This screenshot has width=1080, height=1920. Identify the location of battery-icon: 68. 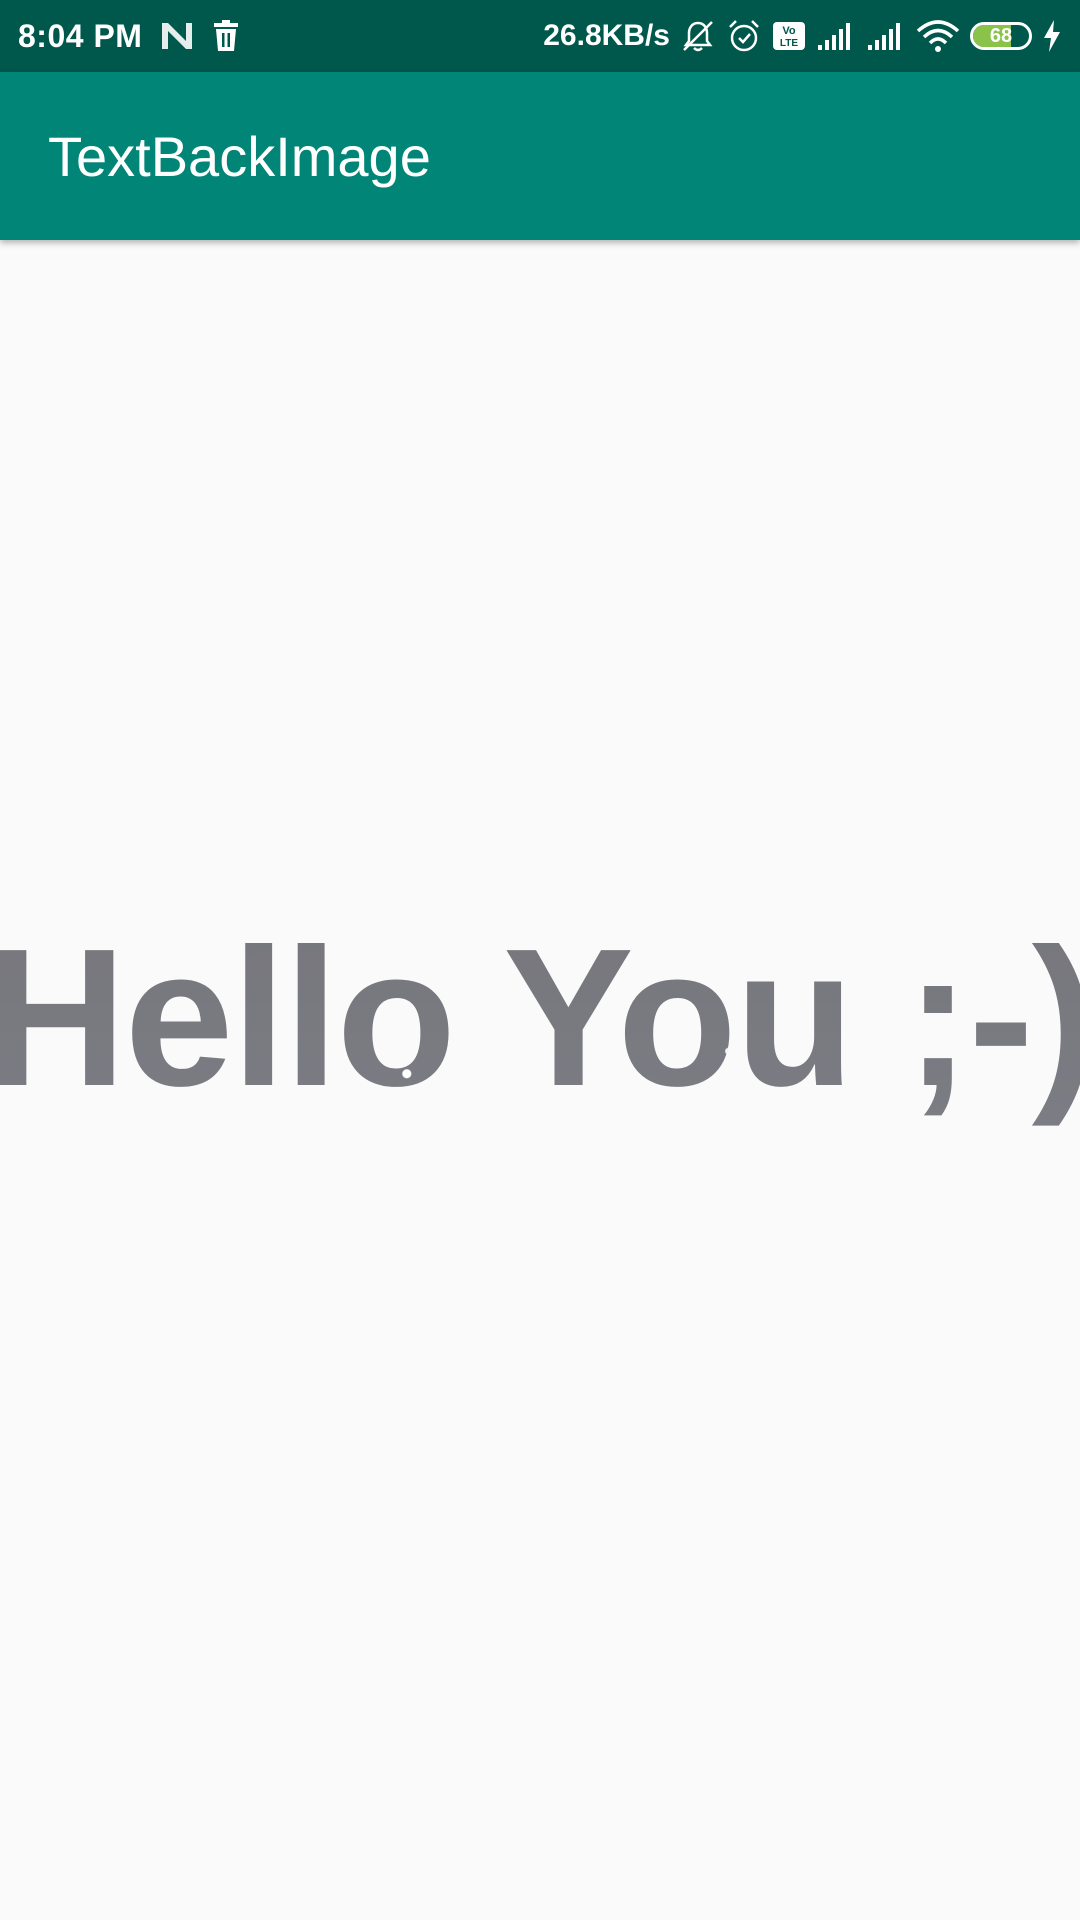
(1001, 36).